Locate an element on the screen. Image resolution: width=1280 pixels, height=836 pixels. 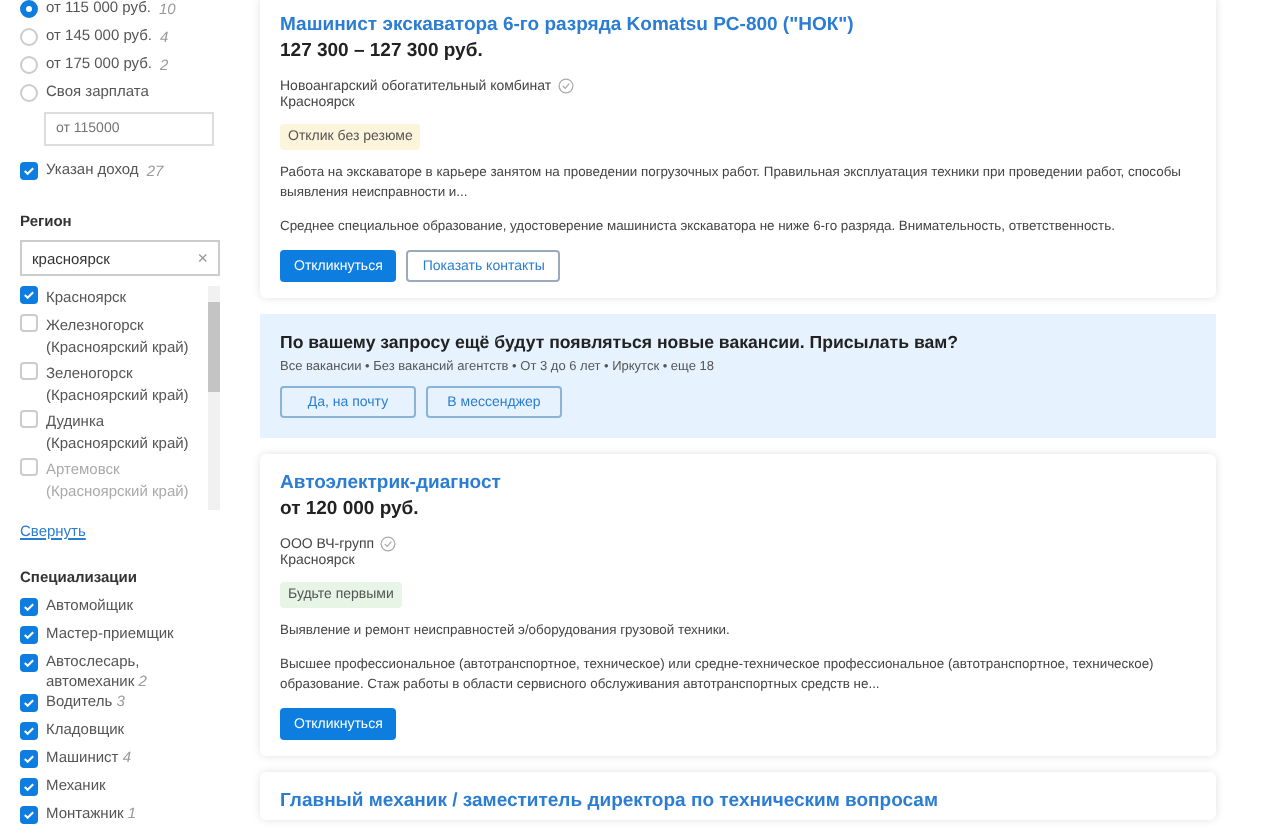
vacancy-title: Машинист экскаватора 6-го разряда Komatsu PC-800 ("НОК") is located at coordinates (738, 25).